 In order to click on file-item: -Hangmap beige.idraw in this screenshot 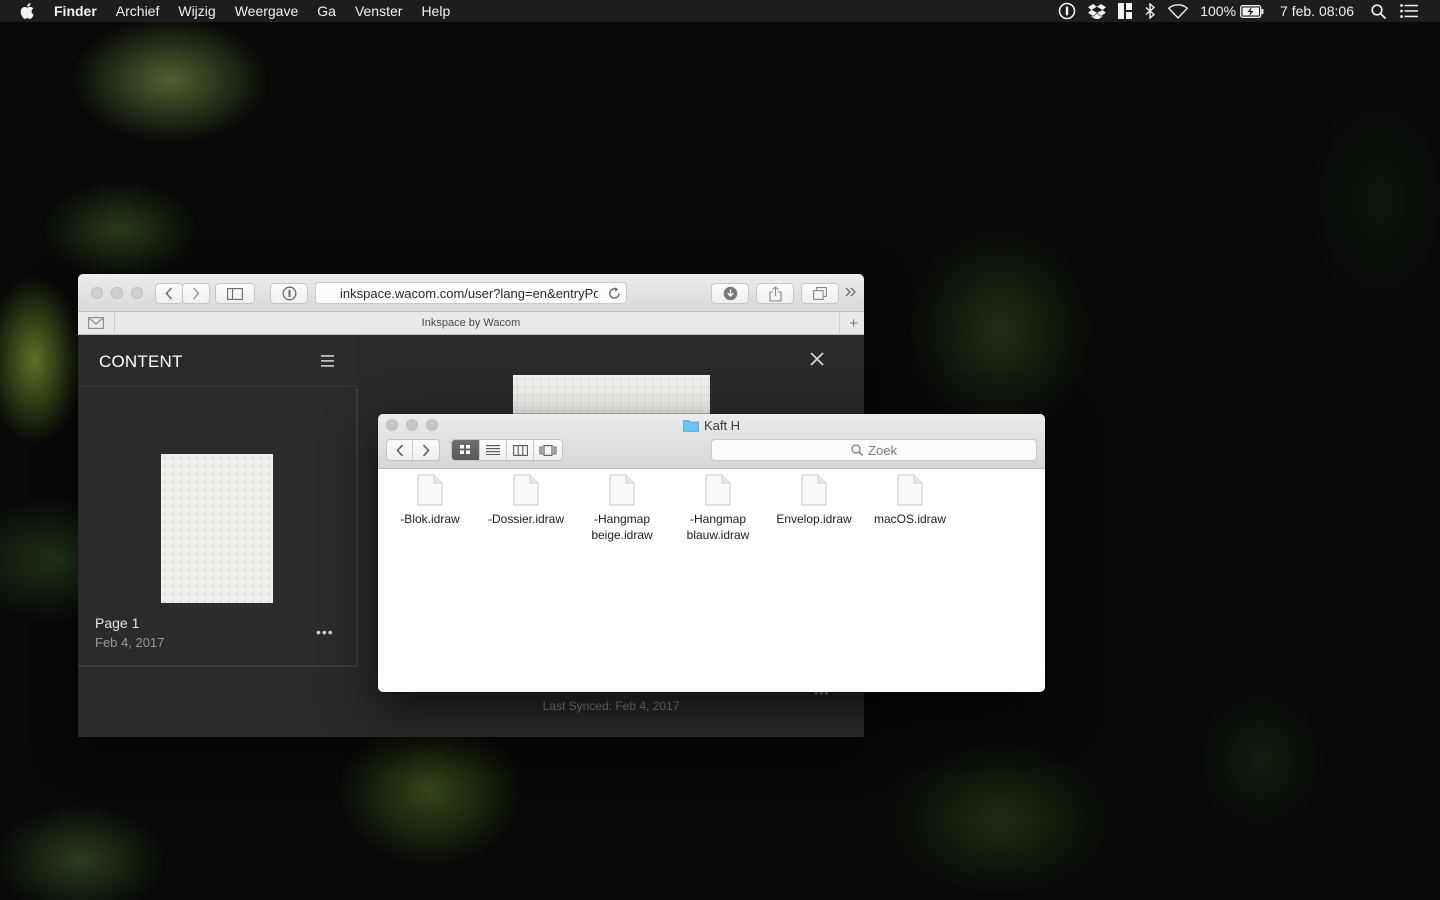, I will do `click(622, 508)`.